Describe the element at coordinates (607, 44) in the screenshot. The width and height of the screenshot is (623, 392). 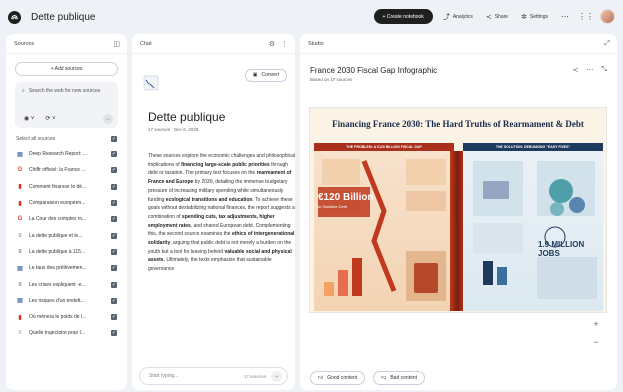
I see `collapse-icon: ⤢` at that location.